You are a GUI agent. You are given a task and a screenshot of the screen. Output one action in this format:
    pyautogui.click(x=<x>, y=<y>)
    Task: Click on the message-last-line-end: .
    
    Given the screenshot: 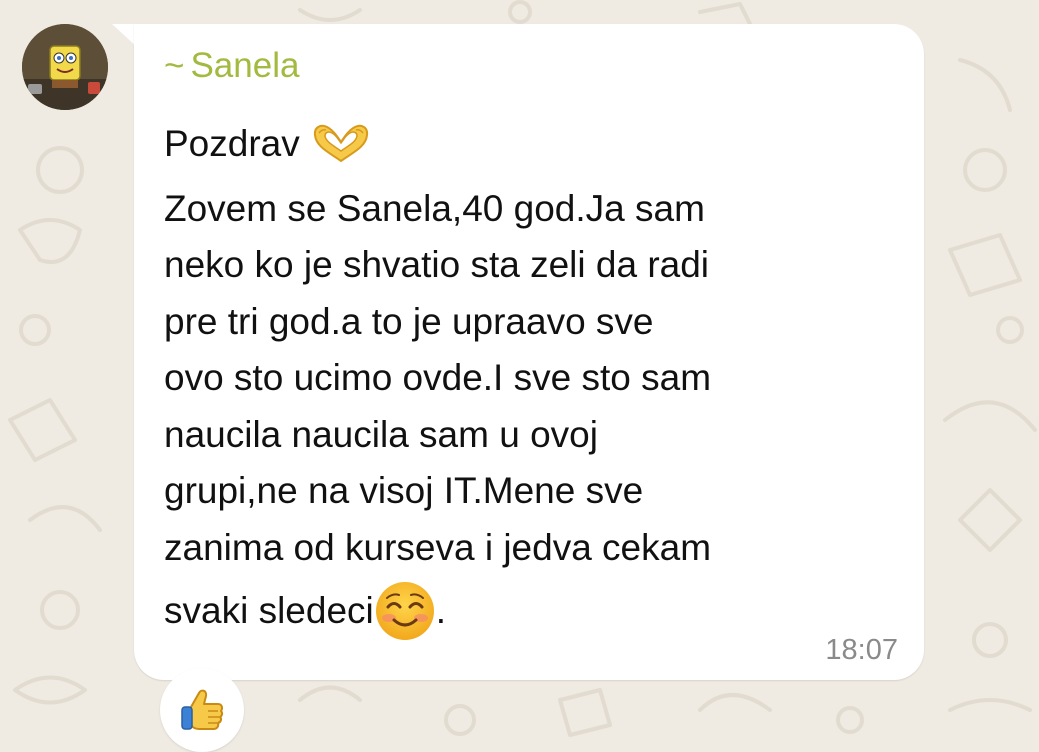 What is the action you would take?
    pyautogui.click(x=441, y=610)
    